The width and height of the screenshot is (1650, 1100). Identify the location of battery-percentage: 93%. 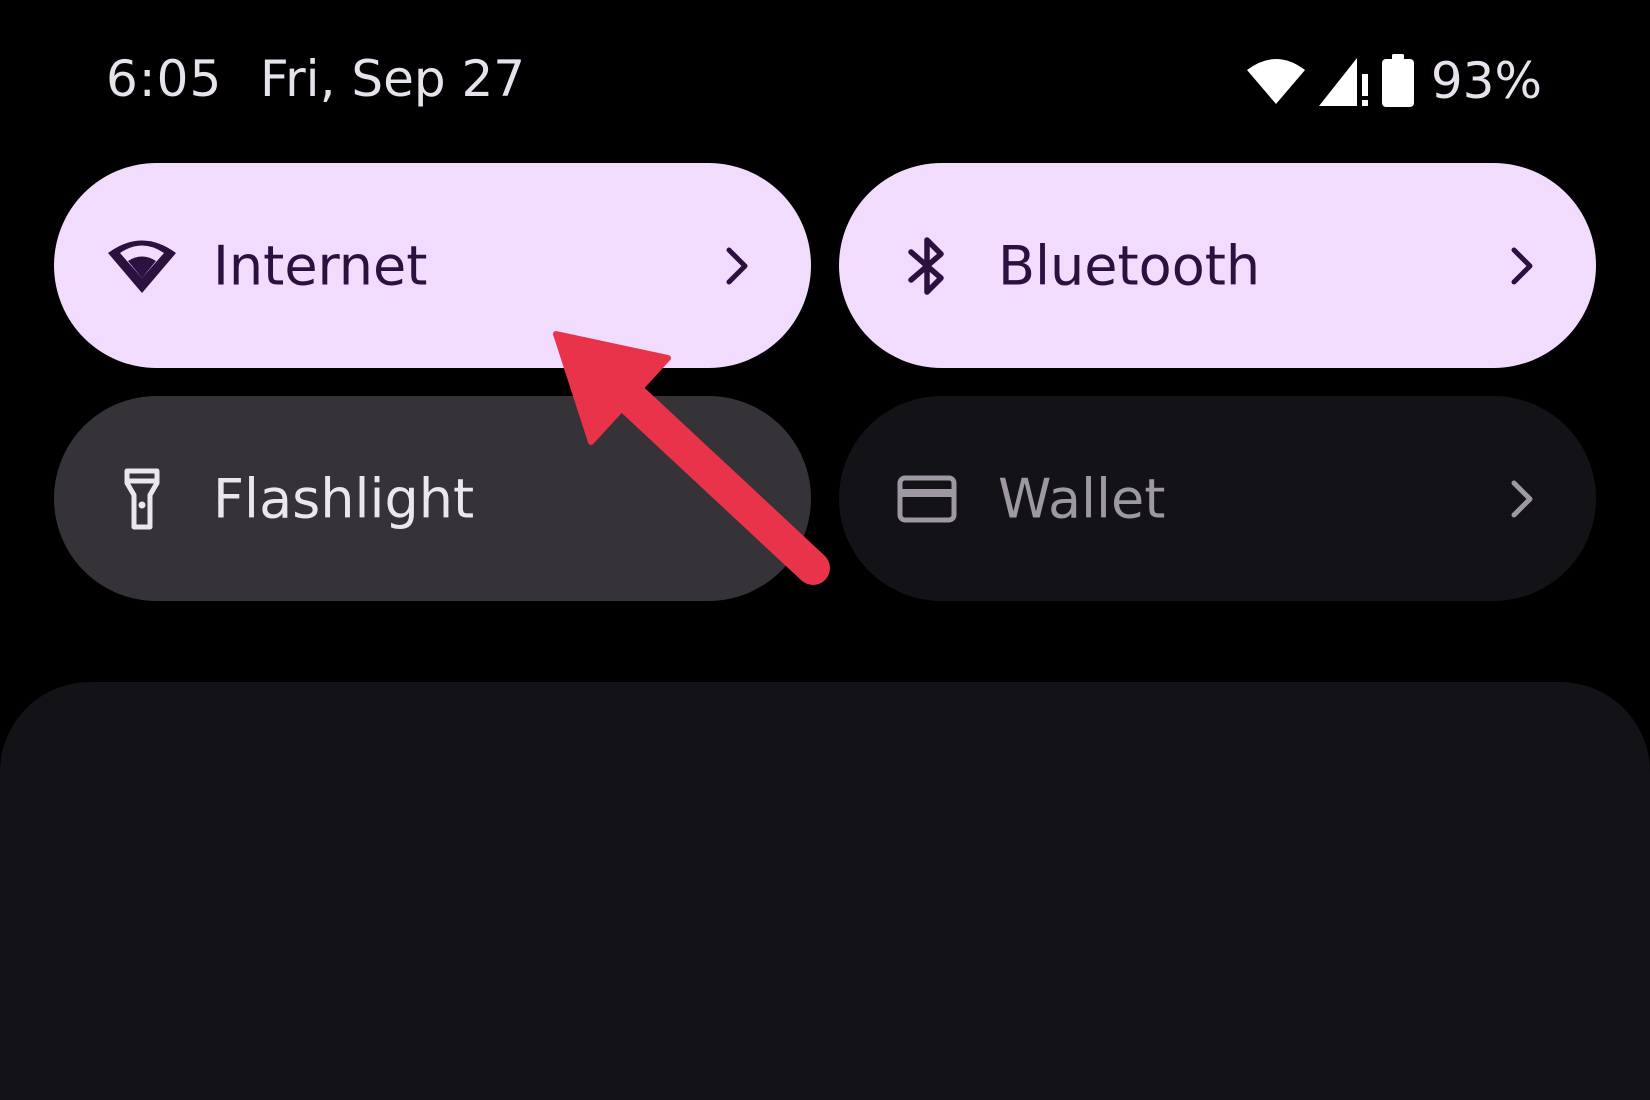
(1486, 81).